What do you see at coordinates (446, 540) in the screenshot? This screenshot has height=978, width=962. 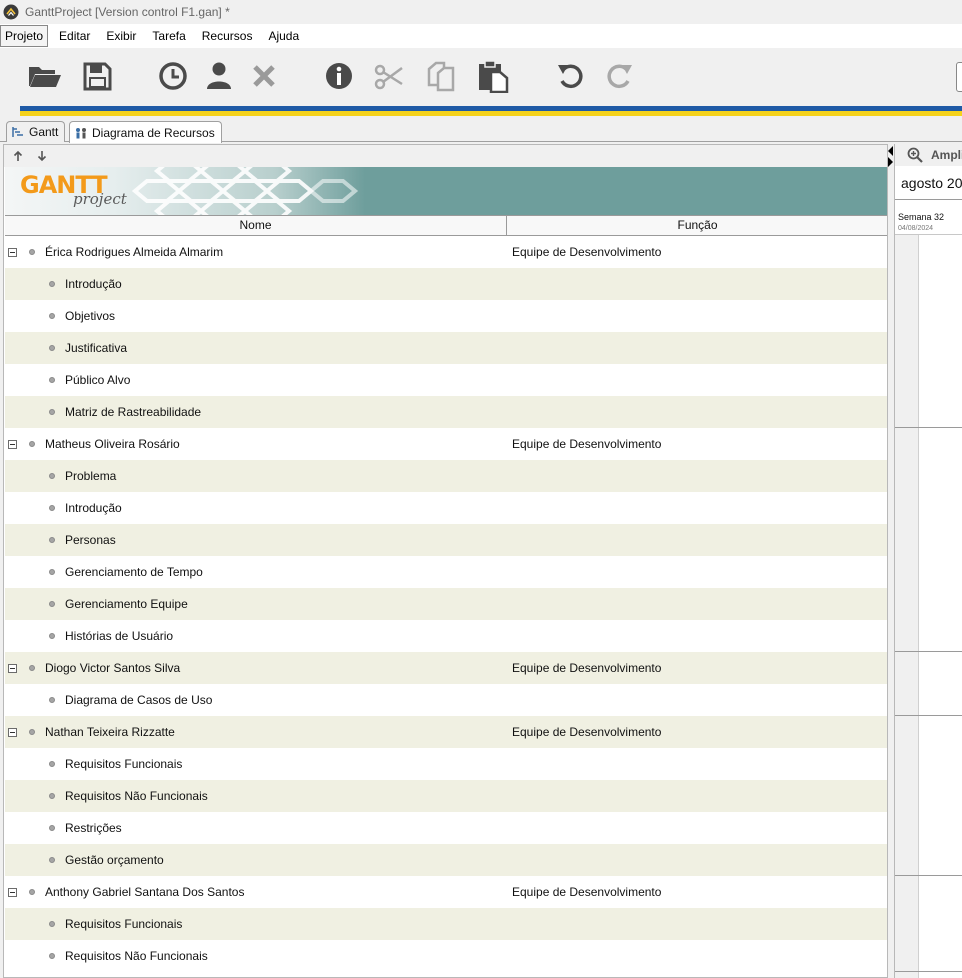 I see `table-row: Personas` at bounding box center [446, 540].